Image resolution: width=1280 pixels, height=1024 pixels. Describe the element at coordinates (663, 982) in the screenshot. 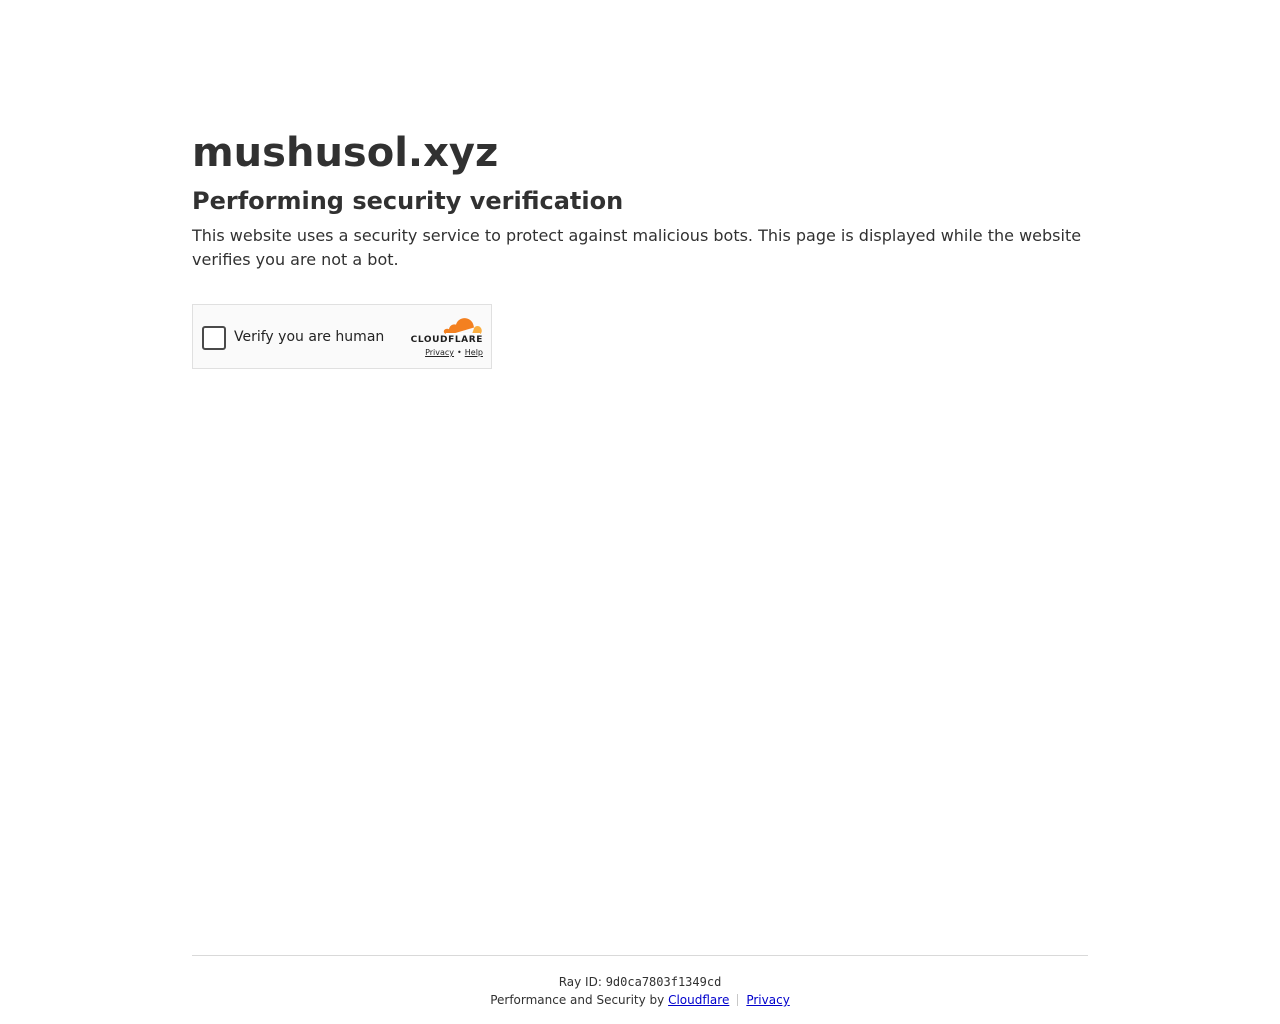

I see `ray-id-value: 9d0ca7803f1349cd` at that location.